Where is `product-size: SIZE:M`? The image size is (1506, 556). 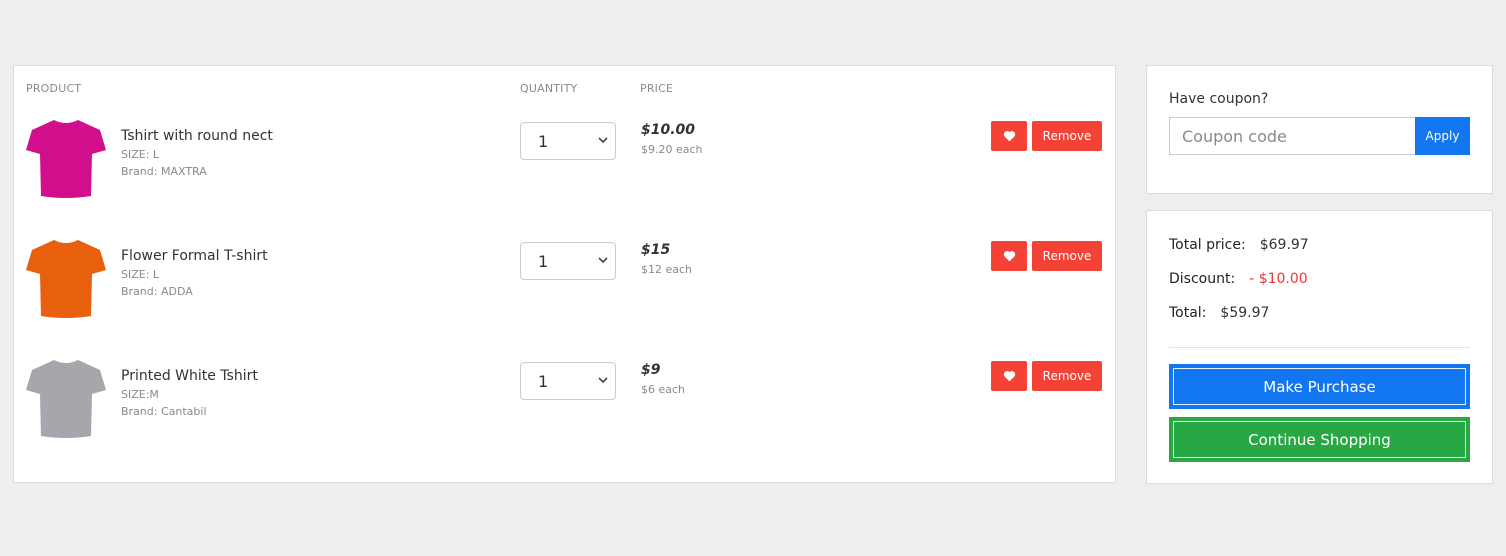 product-size: SIZE:M is located at coordinates (140, 394).